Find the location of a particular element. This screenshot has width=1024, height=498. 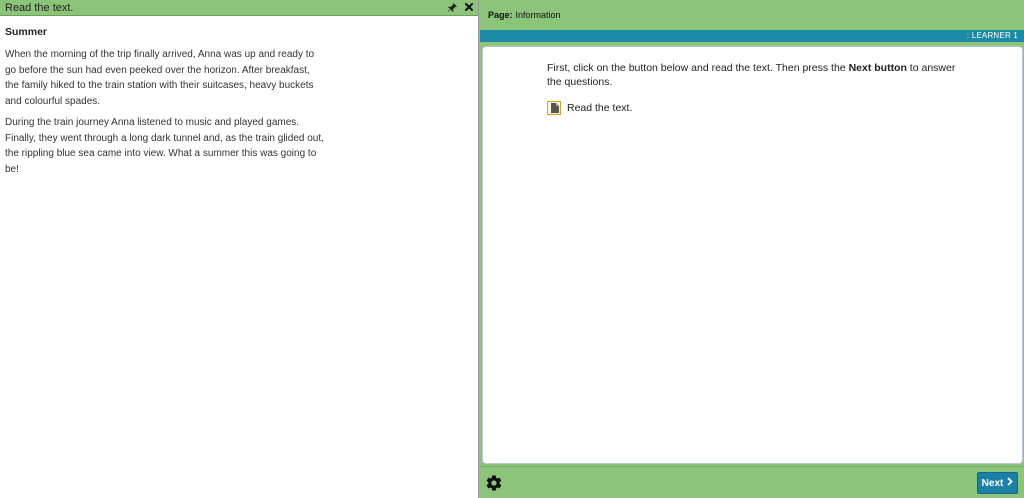

page-header: Page: Information is located at coordinates (752, 15).